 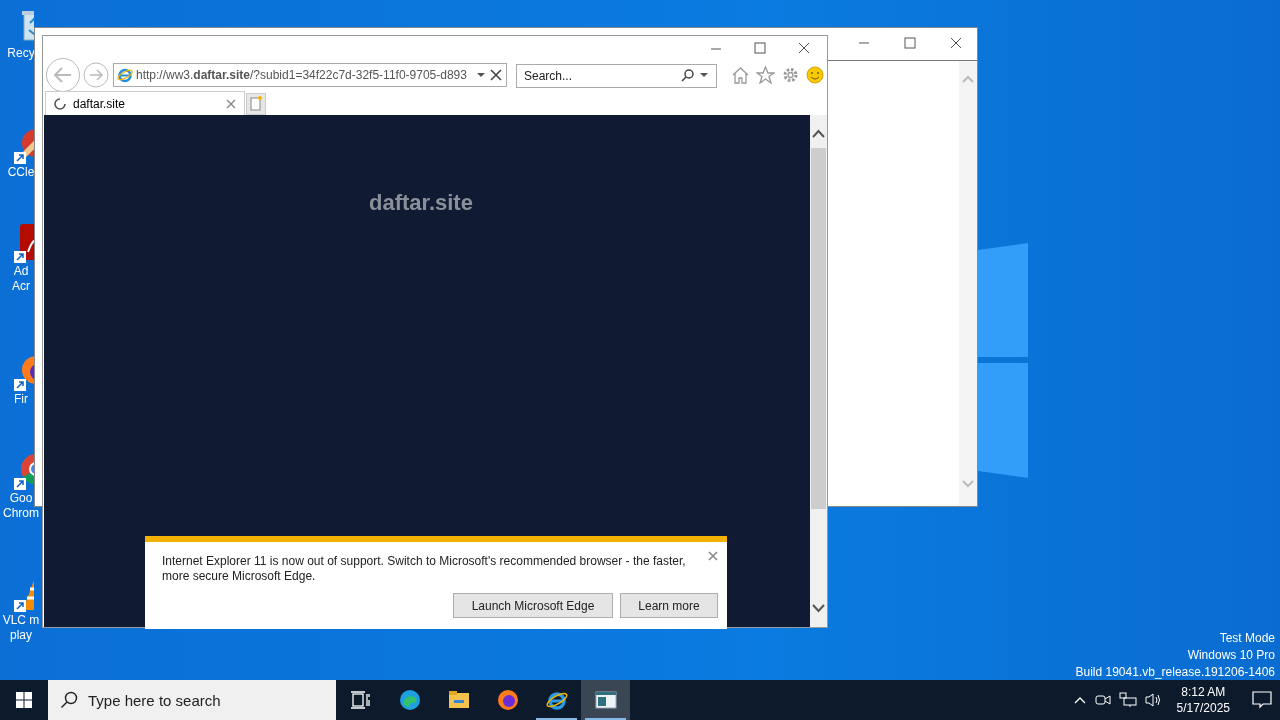 I want to click on edge-app-icon, so click(x=409, y=700).